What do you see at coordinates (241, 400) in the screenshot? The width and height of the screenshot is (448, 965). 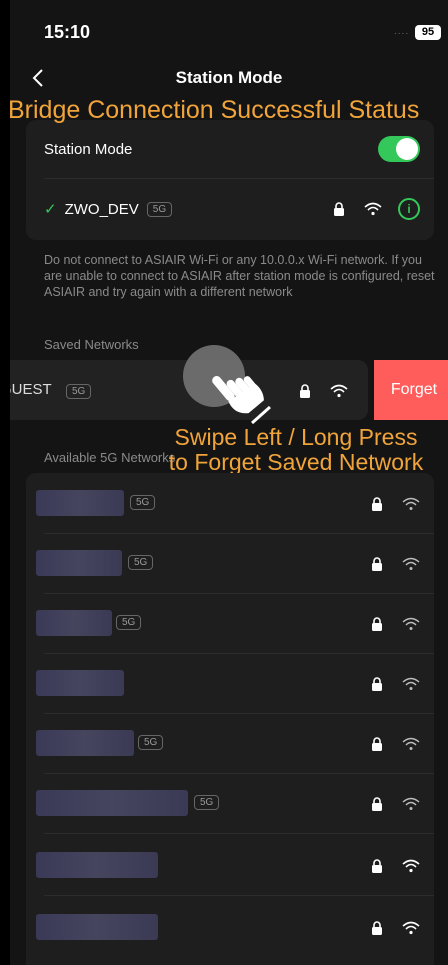 I see `hand-pointer-icon` at bounding box center [241, 400].